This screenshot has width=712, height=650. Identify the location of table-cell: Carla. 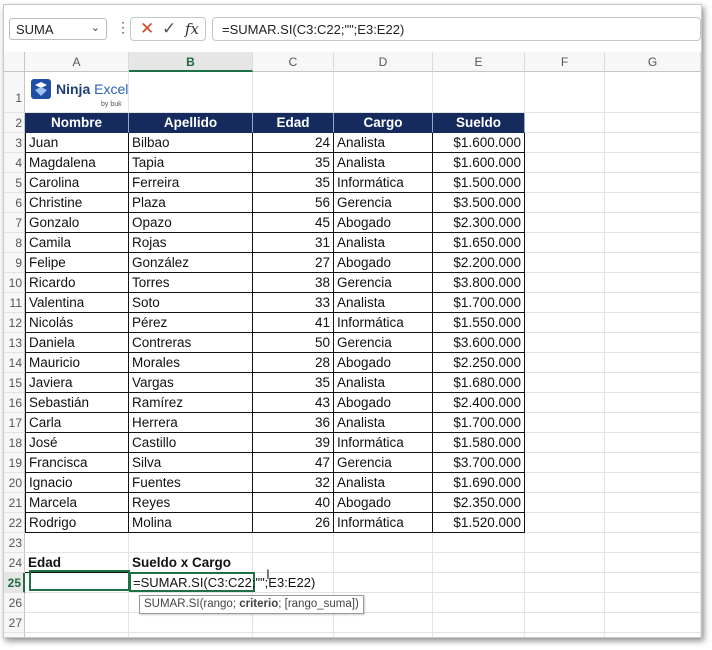
(77, 423).